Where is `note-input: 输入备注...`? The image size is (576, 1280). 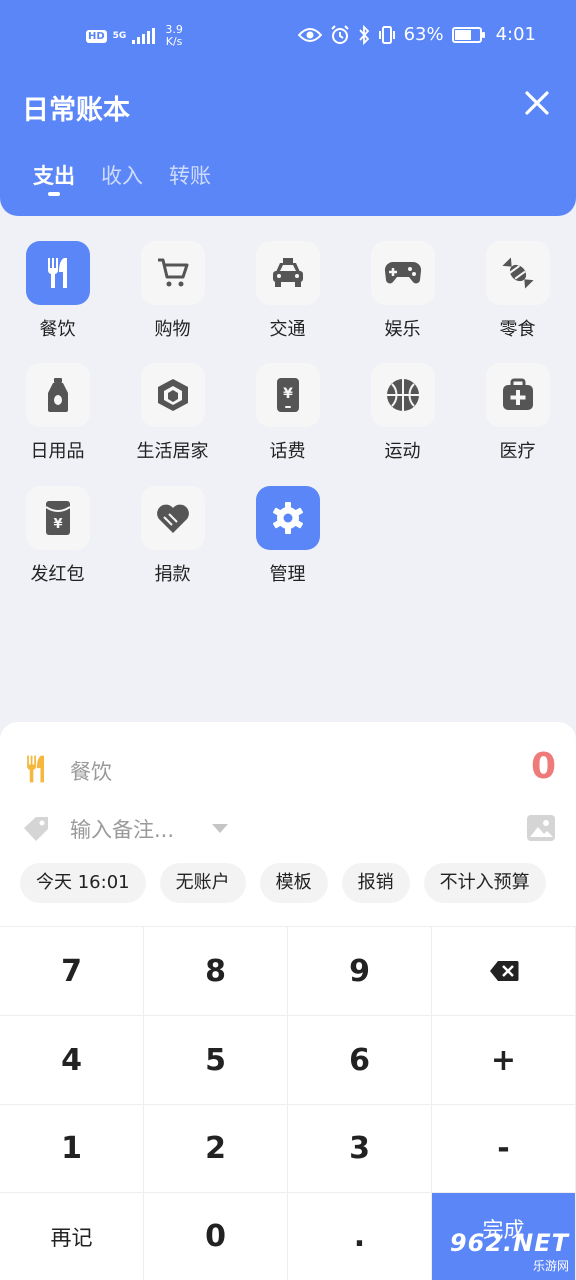 note-input: 输入备注... is located at coordinates (122, 829).